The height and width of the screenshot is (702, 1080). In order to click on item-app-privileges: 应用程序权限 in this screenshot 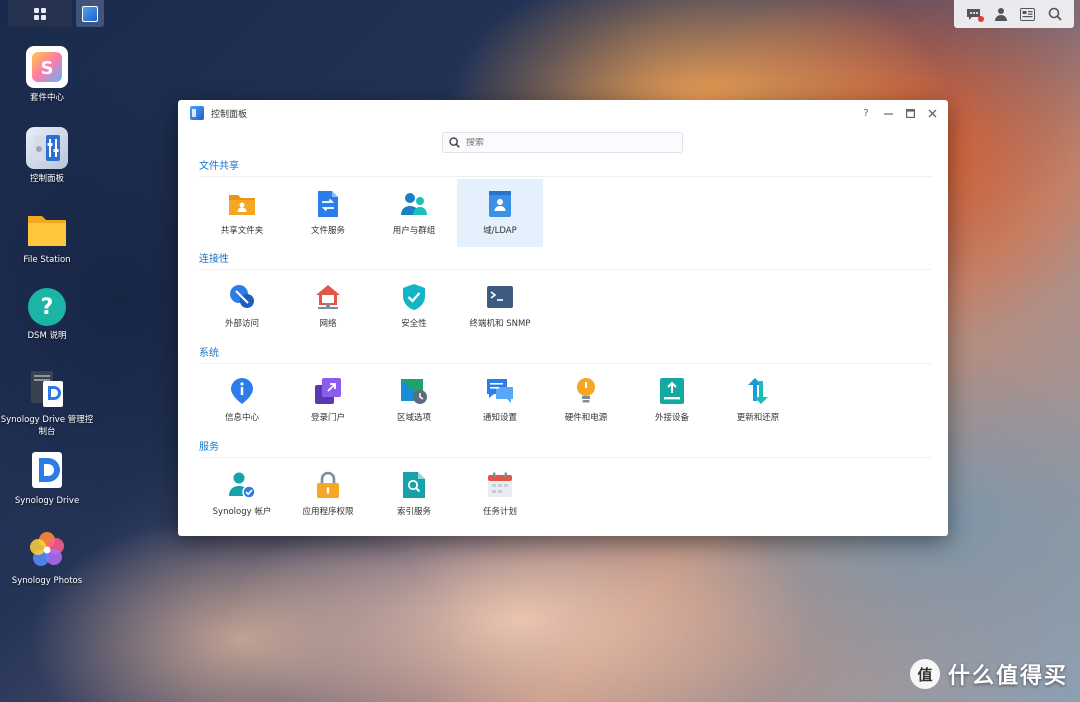, I will do `click(328, 494)`.